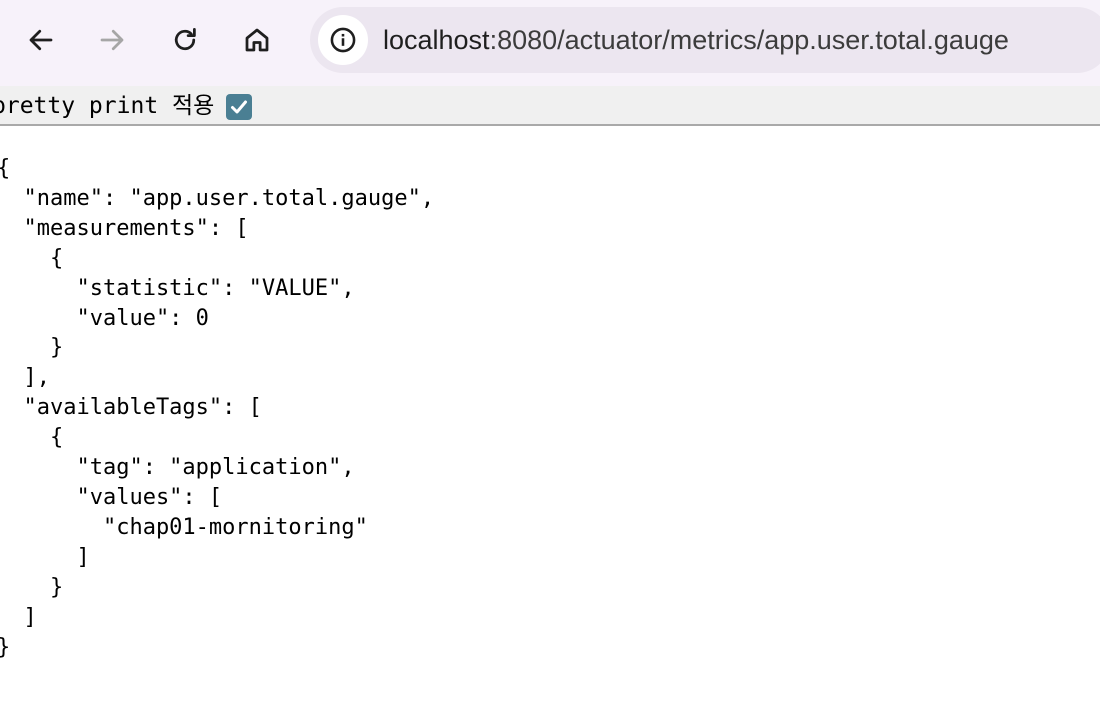 The width and height of the screenshot is (1100, 719). Describe the element at coordinates (177, 288) in the screenshot. I see `json-line: "statistic": "VALUE",` at that location.